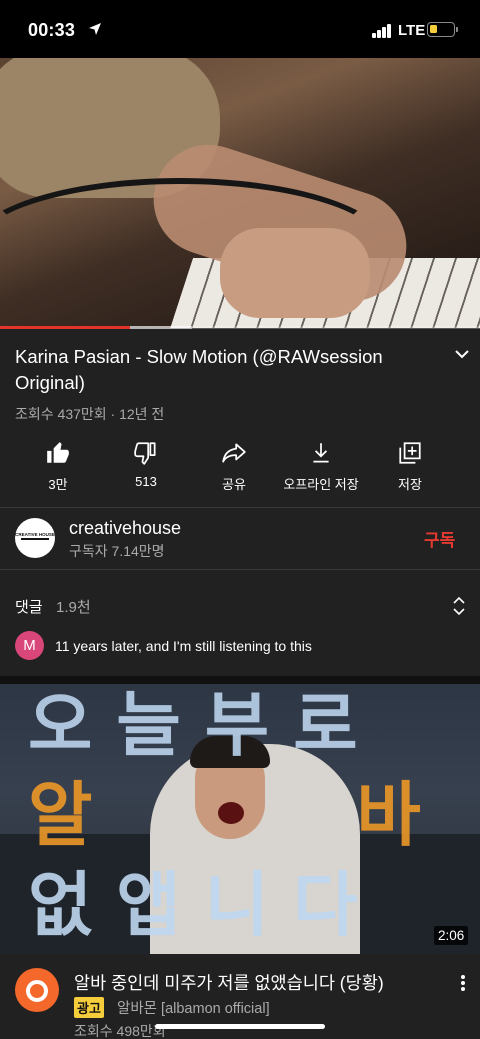  What do you see at coordinates (117, 551) in the screenshot?
I see `subscriber-count: 구독자 7.14만명` at bounding box center [117, 551].